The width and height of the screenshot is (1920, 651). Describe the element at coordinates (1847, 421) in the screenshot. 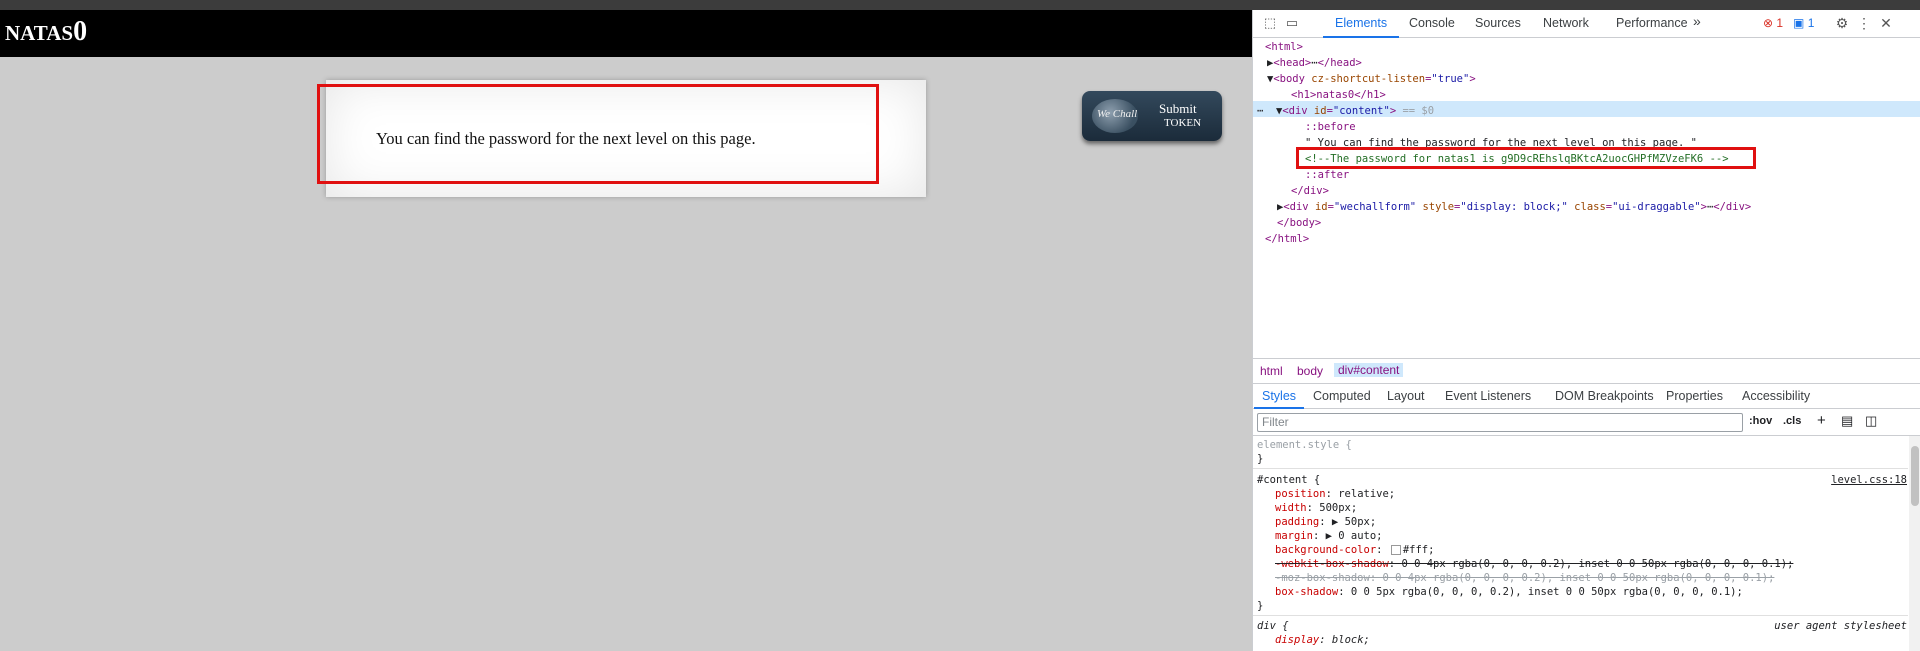

I see `paint-brush-icon: ▤` at that location.